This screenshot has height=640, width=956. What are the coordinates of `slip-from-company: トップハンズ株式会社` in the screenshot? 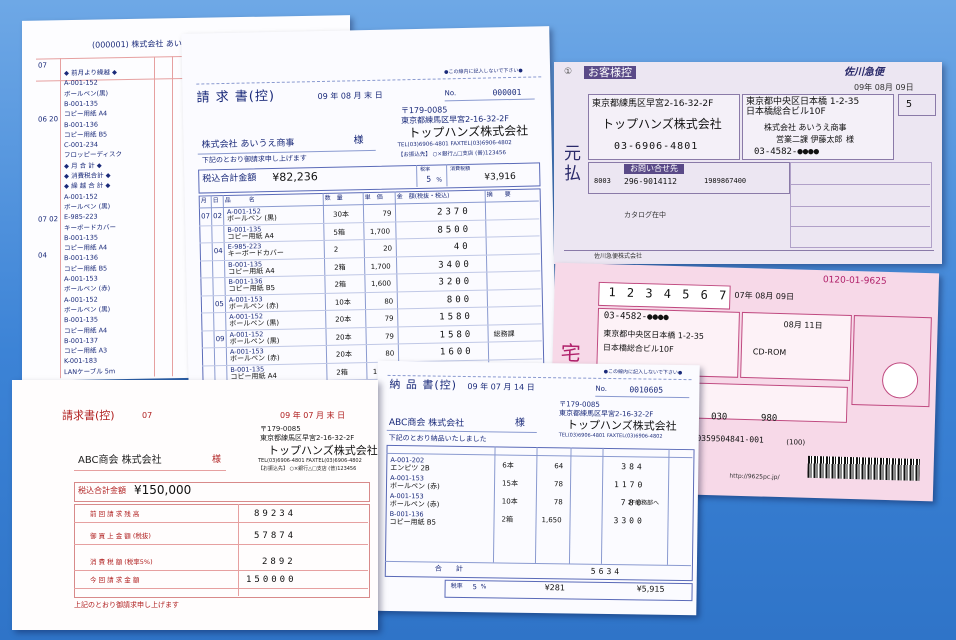 It's located at (662, 124).